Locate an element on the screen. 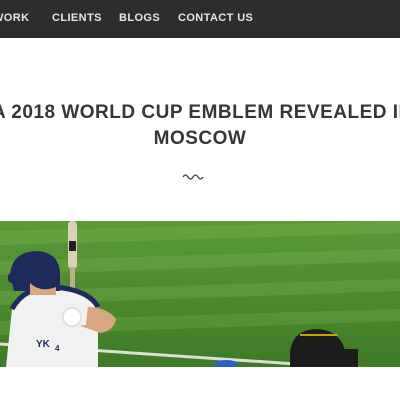  article-title-line-2: MOSCOW is located at coordinates (200, 138).